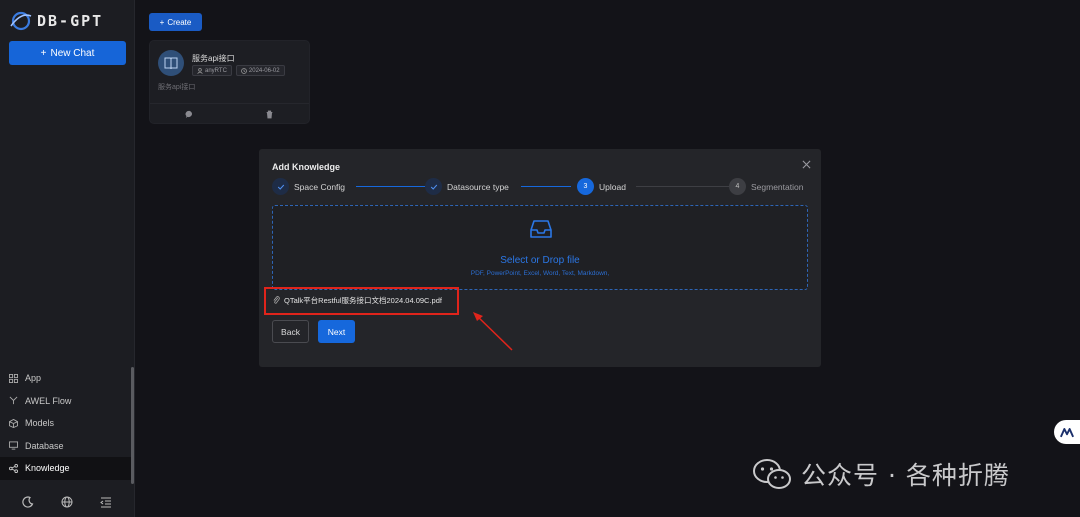 The width and height of the screenshot is (1080, 517). I want to click on flow-icon, so click(13, 400).